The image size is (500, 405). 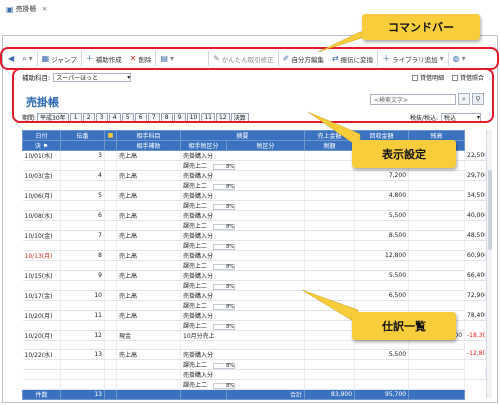 What do you see at coordinates (41, 275) in the screenshot?
I see `cell-date: 10/15(水)` at bounding box center [41, 275].